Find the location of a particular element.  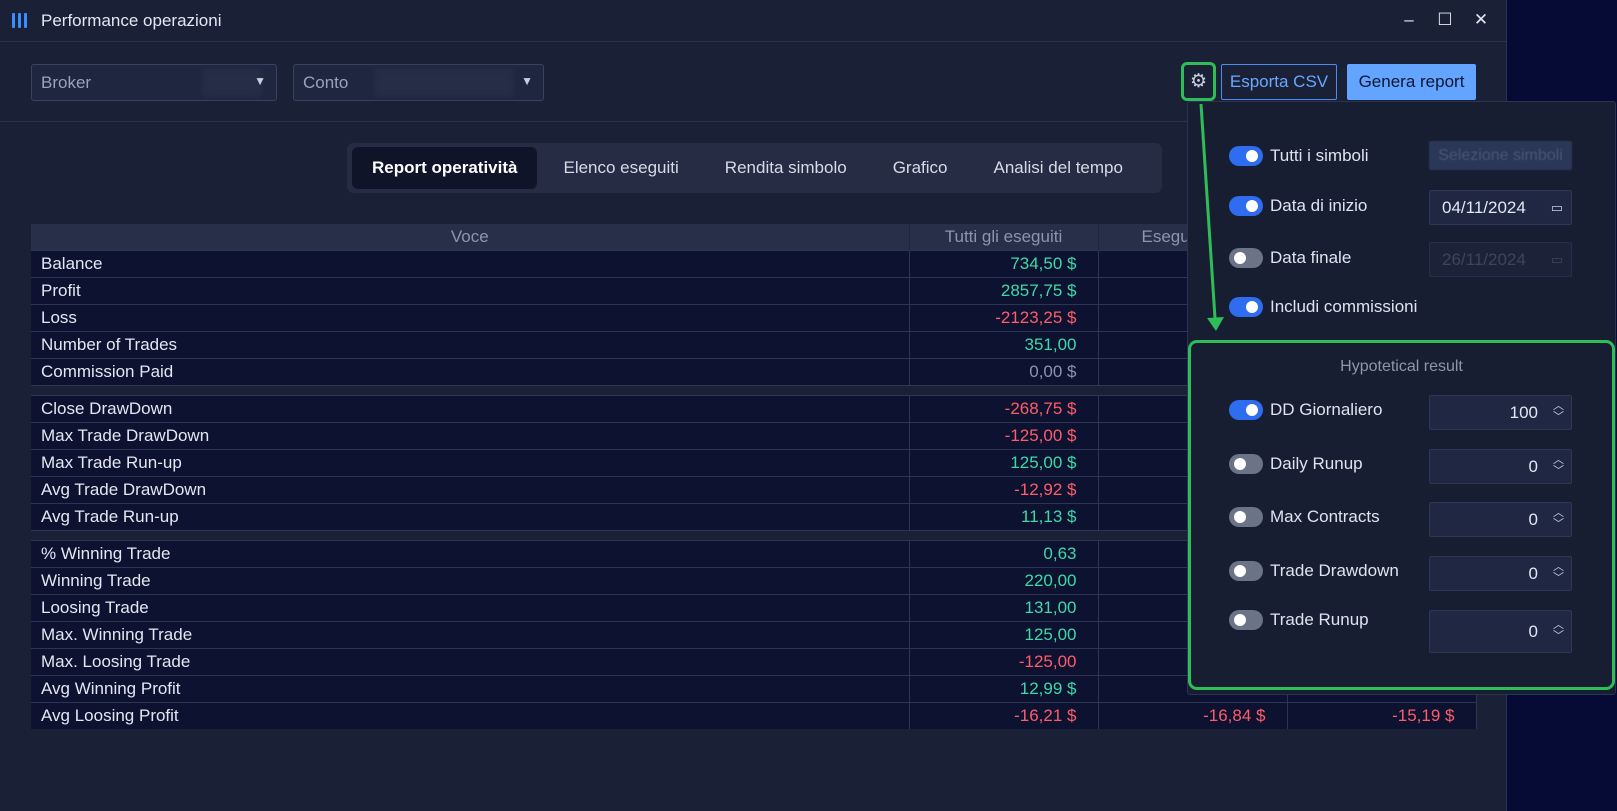

tab-elenco-eseguiti: Elenco eseguiti is located at coordinates (620, 168).